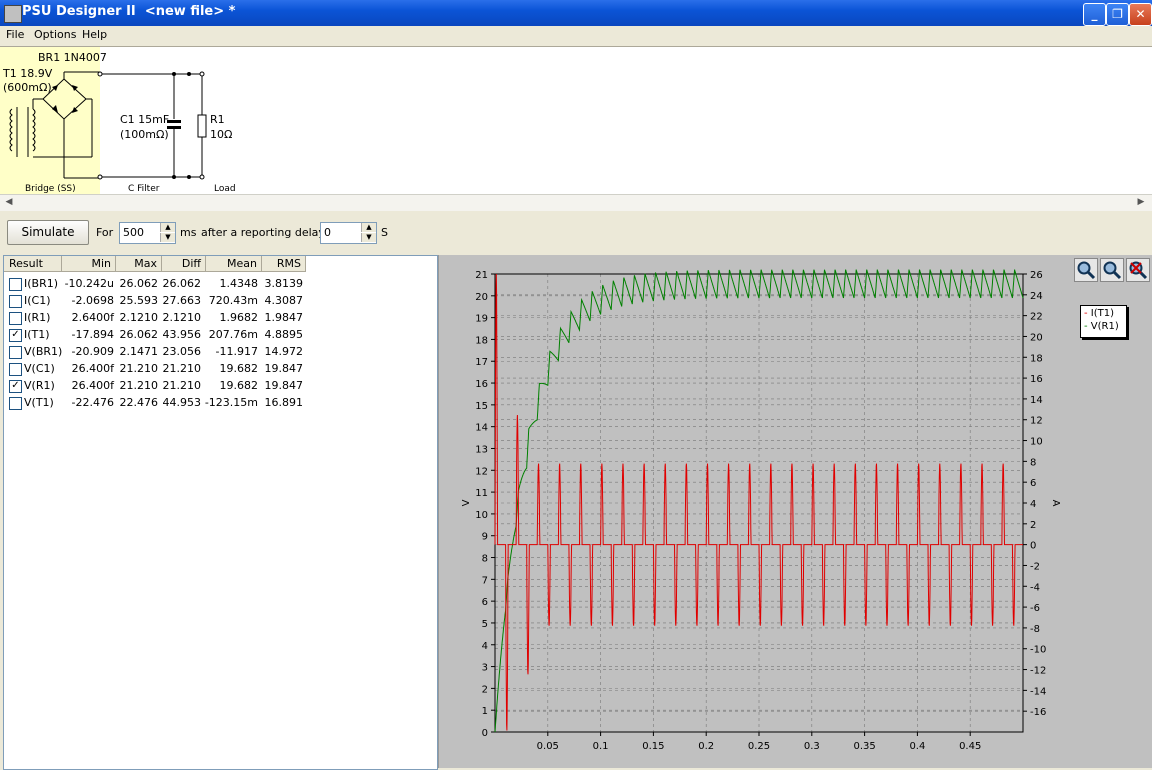 This screenshot has height=770, width=1152. Describe the element at coordinates (576, 35) in the screenshot. I see `menu-bar: File Options Help` at that location.